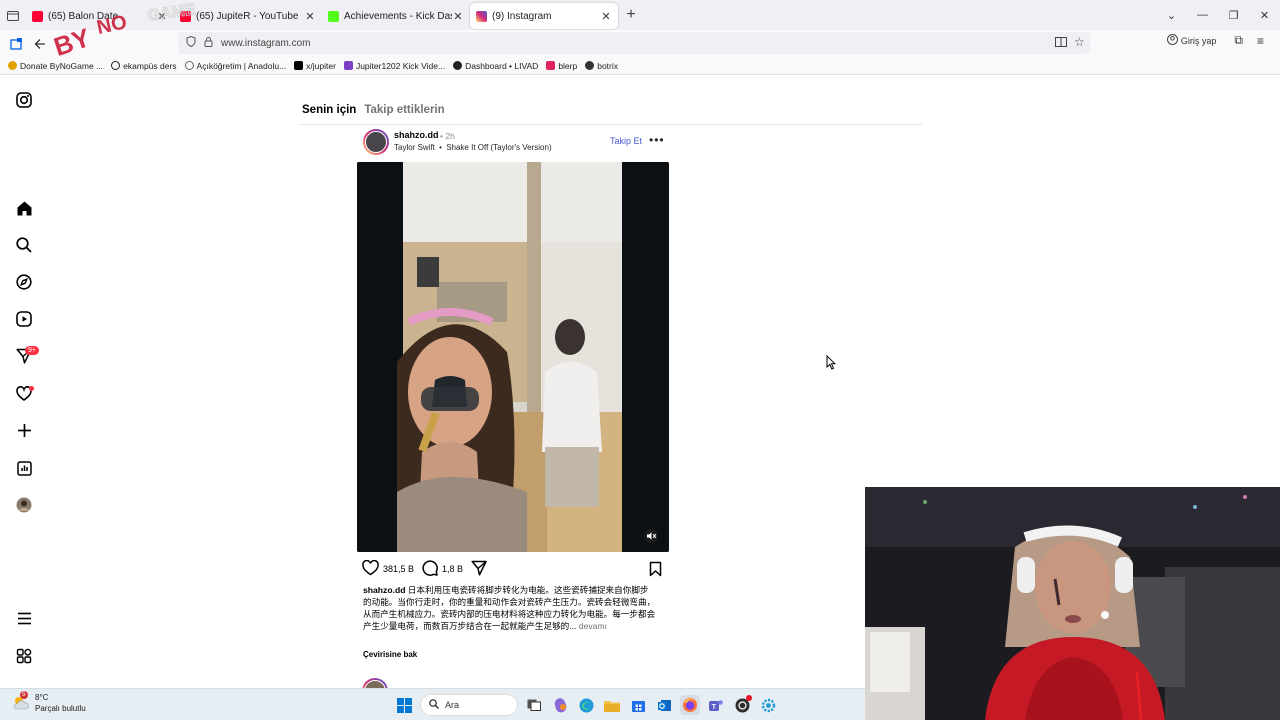 The height and width of the screenshot is (720, 1280). Describe the element at coordinates (414, 147) in the screenshot. I see `music-artist: Taylor Swift` at that location.